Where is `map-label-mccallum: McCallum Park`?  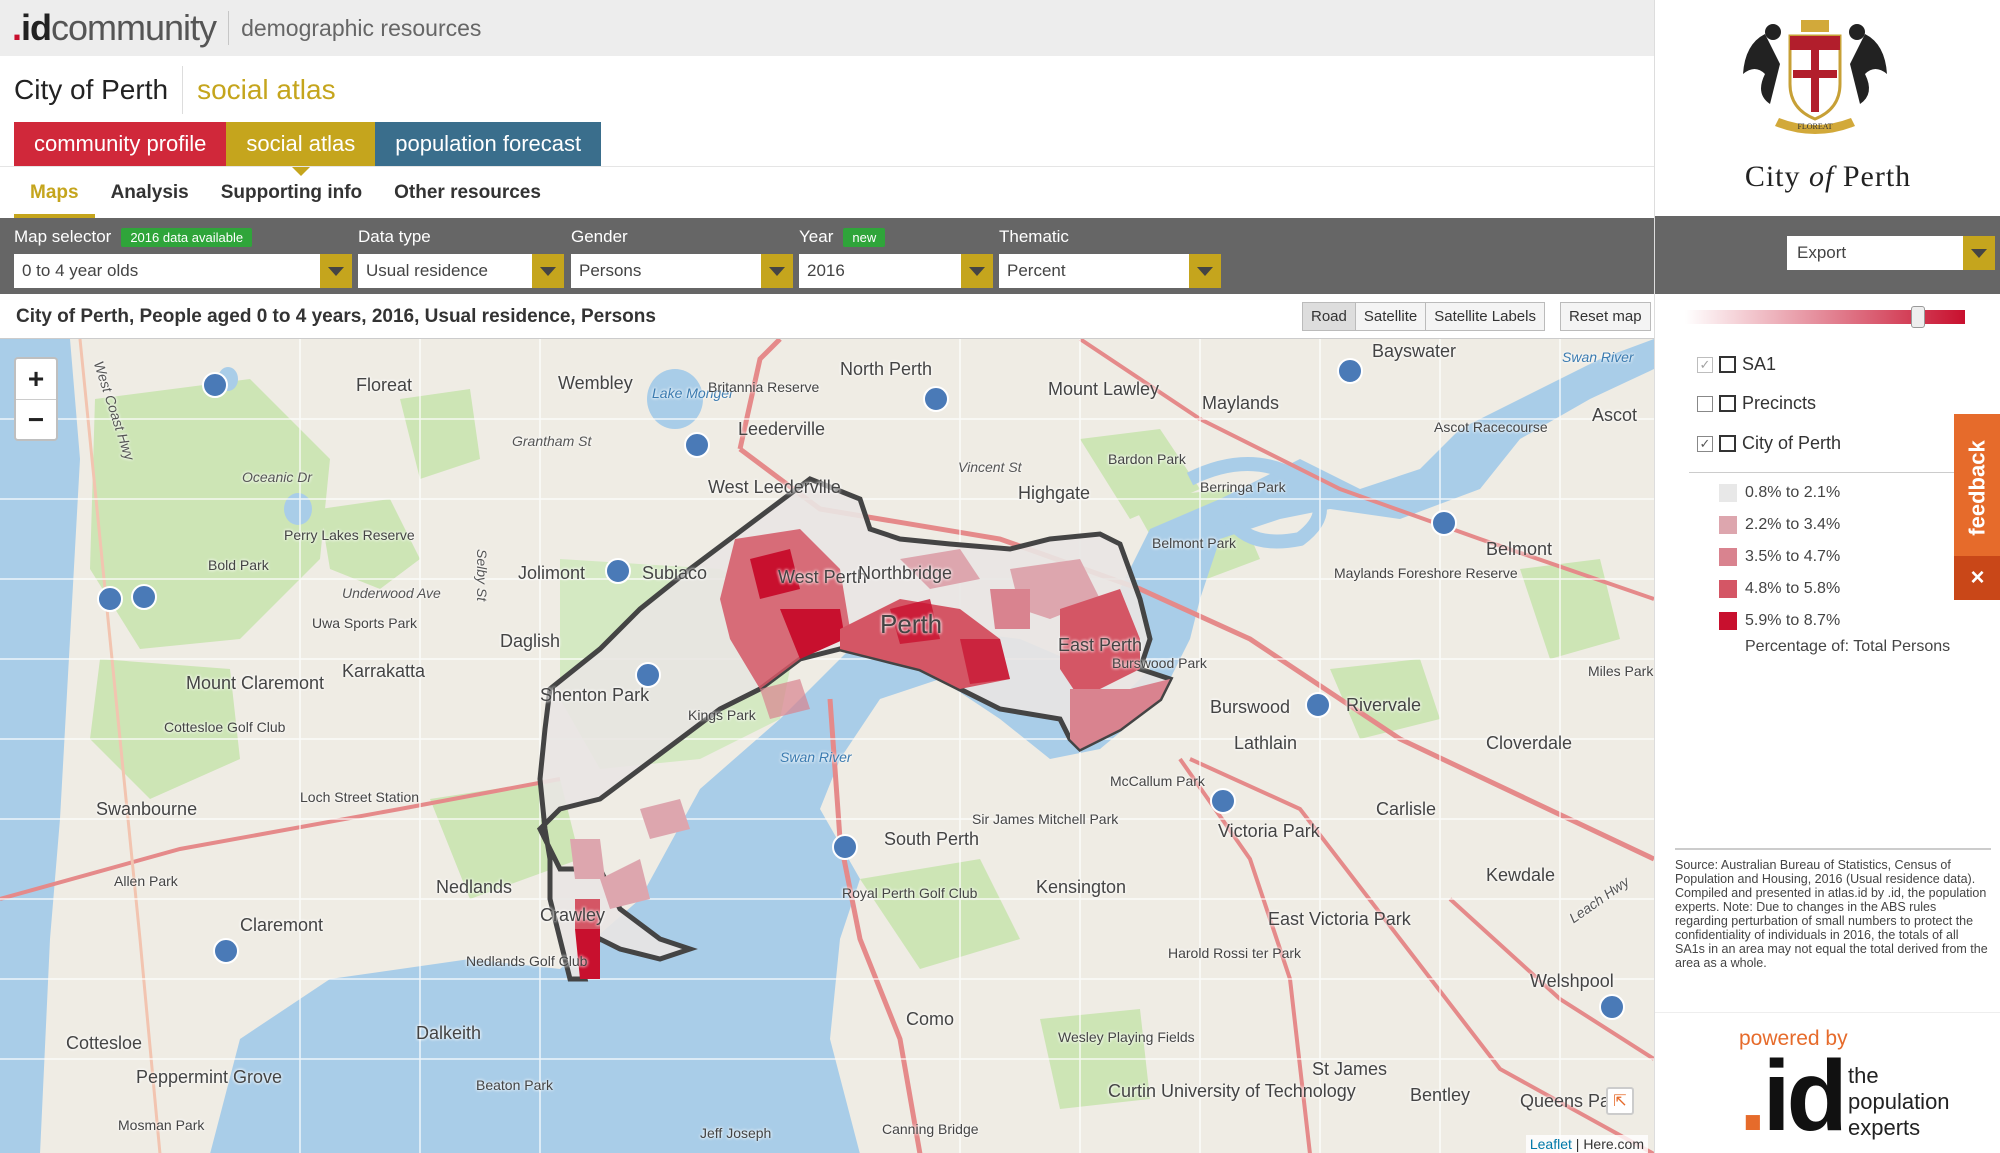 map-label-mccallum: McCallum Park is located at coordinates (1157, 781).